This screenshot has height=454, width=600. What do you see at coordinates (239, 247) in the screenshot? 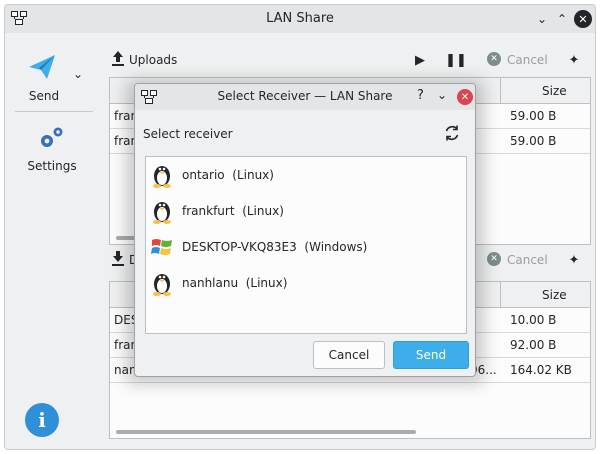
I see `receiver-name: DESKTOP-VKQ83E3` at bounding box center [239, 247].